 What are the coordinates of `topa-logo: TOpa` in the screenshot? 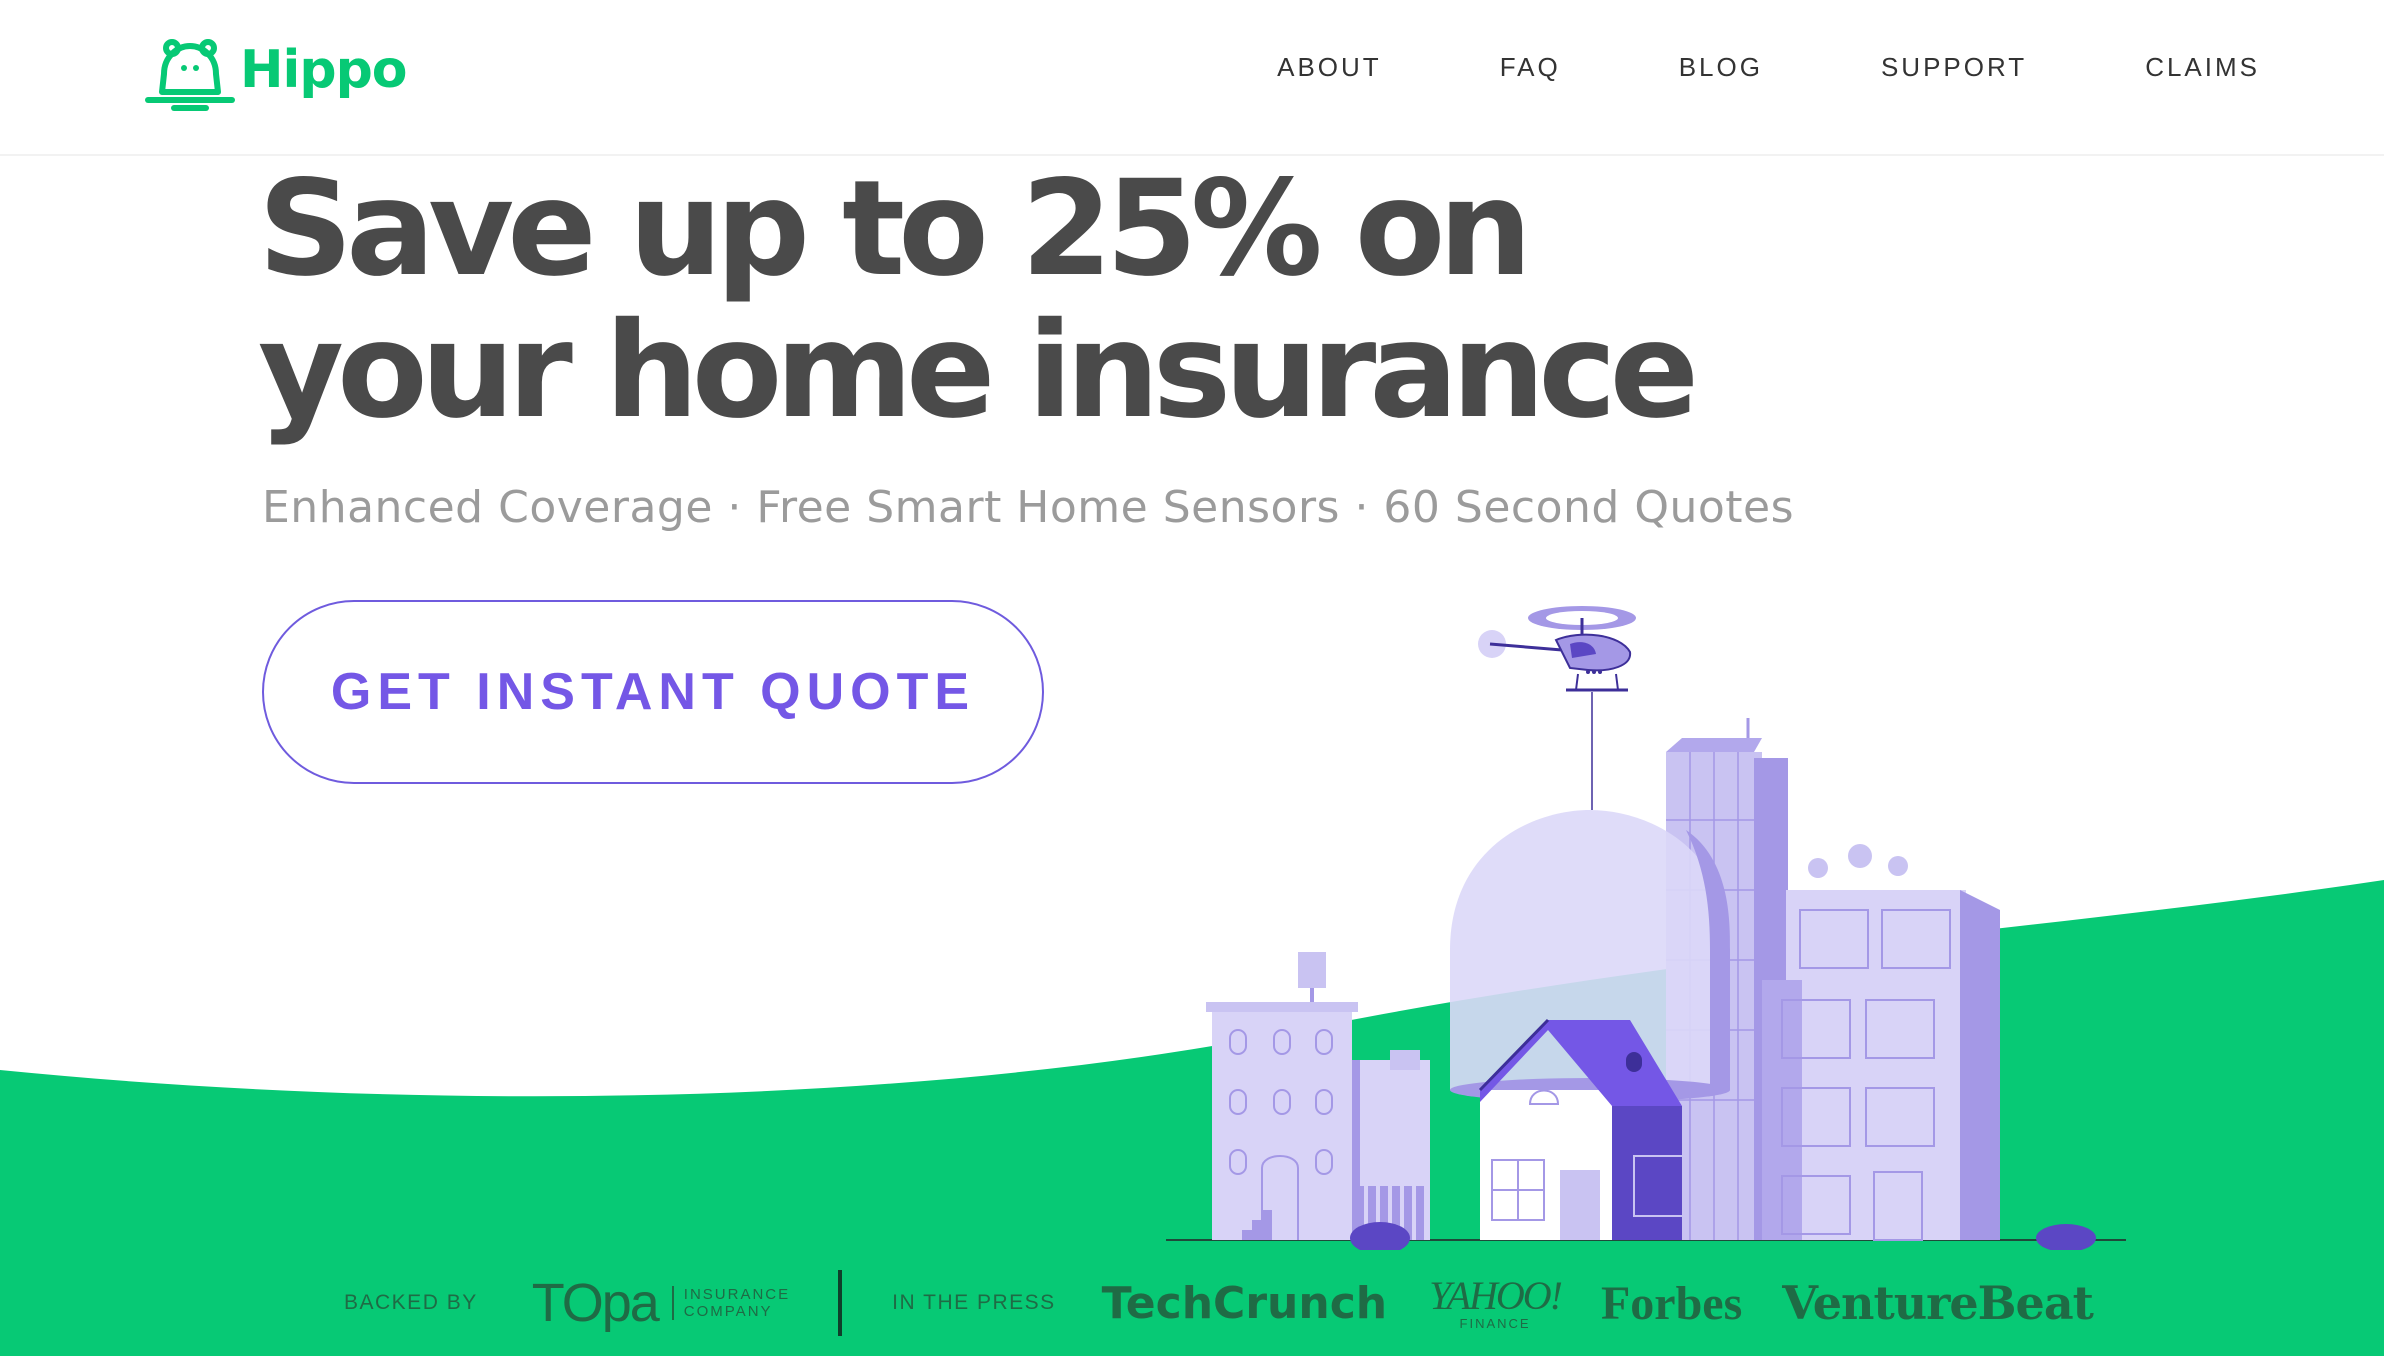 It's located at (595, 1303).